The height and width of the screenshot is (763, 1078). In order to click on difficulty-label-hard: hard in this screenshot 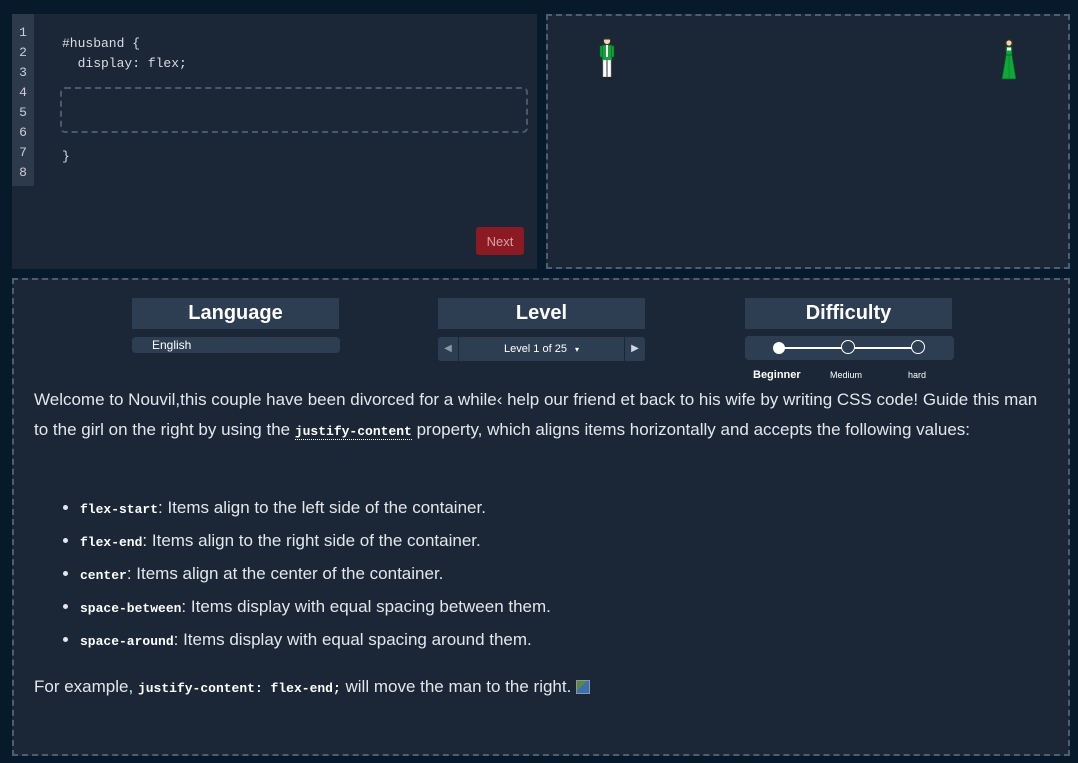, I will do `click(917, 375)`.